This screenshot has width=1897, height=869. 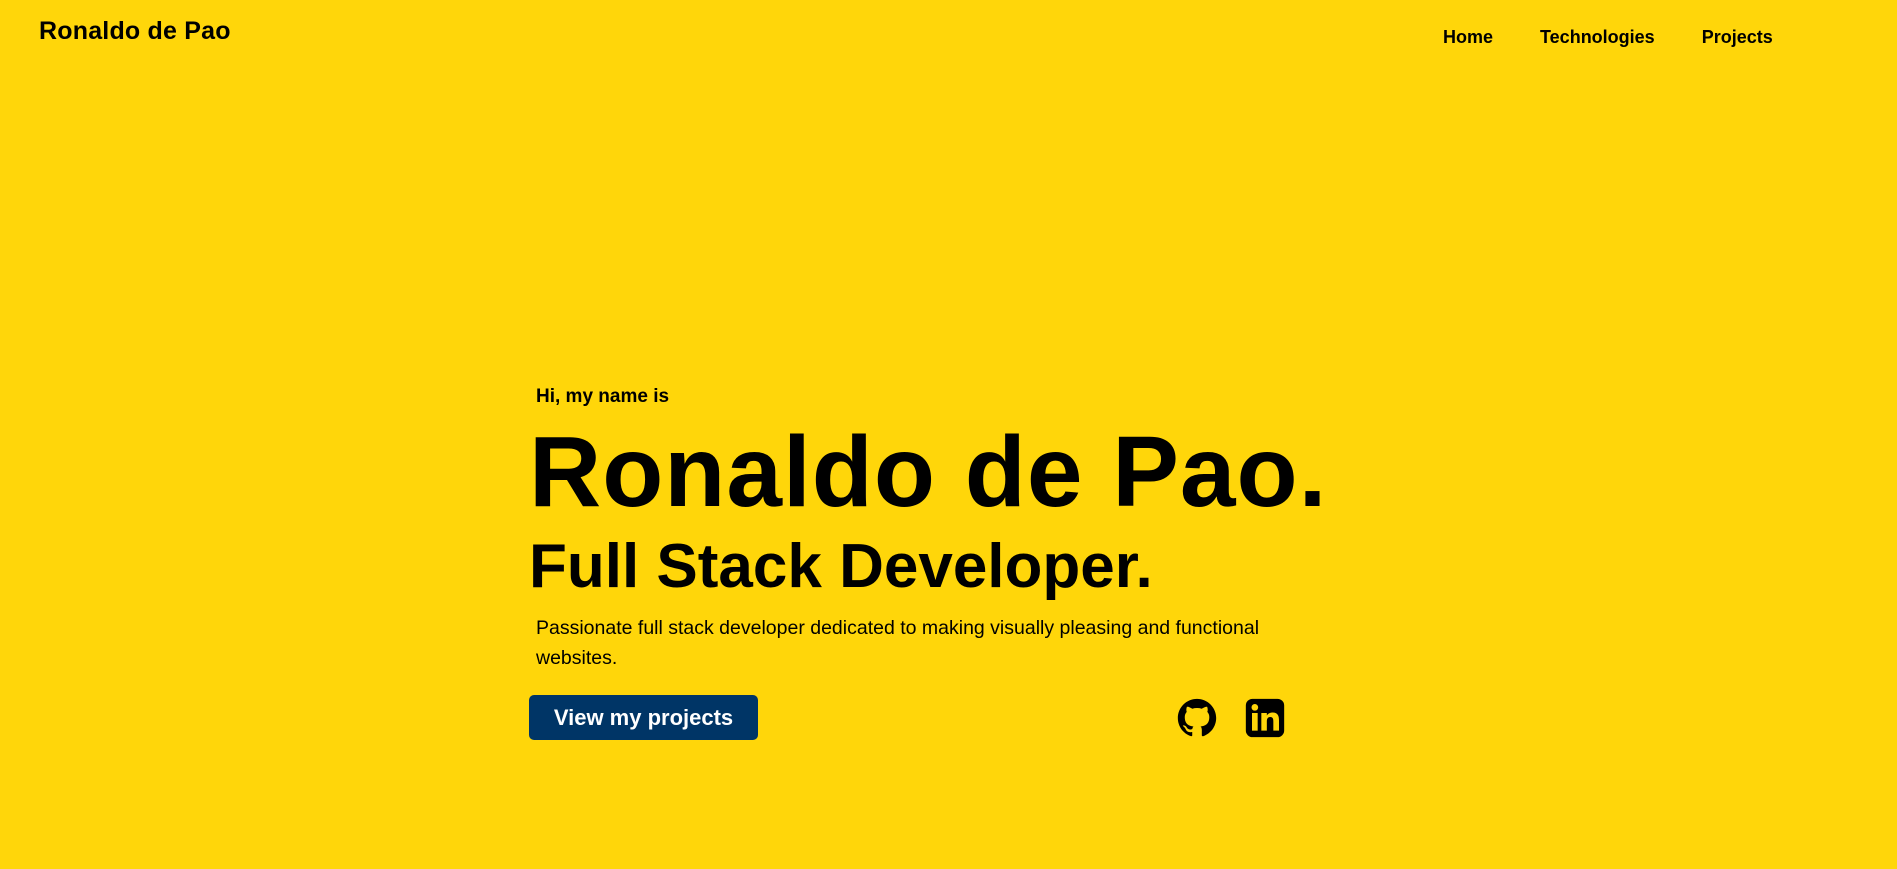 I want to click on social-links, so click(x=1231, y=718).